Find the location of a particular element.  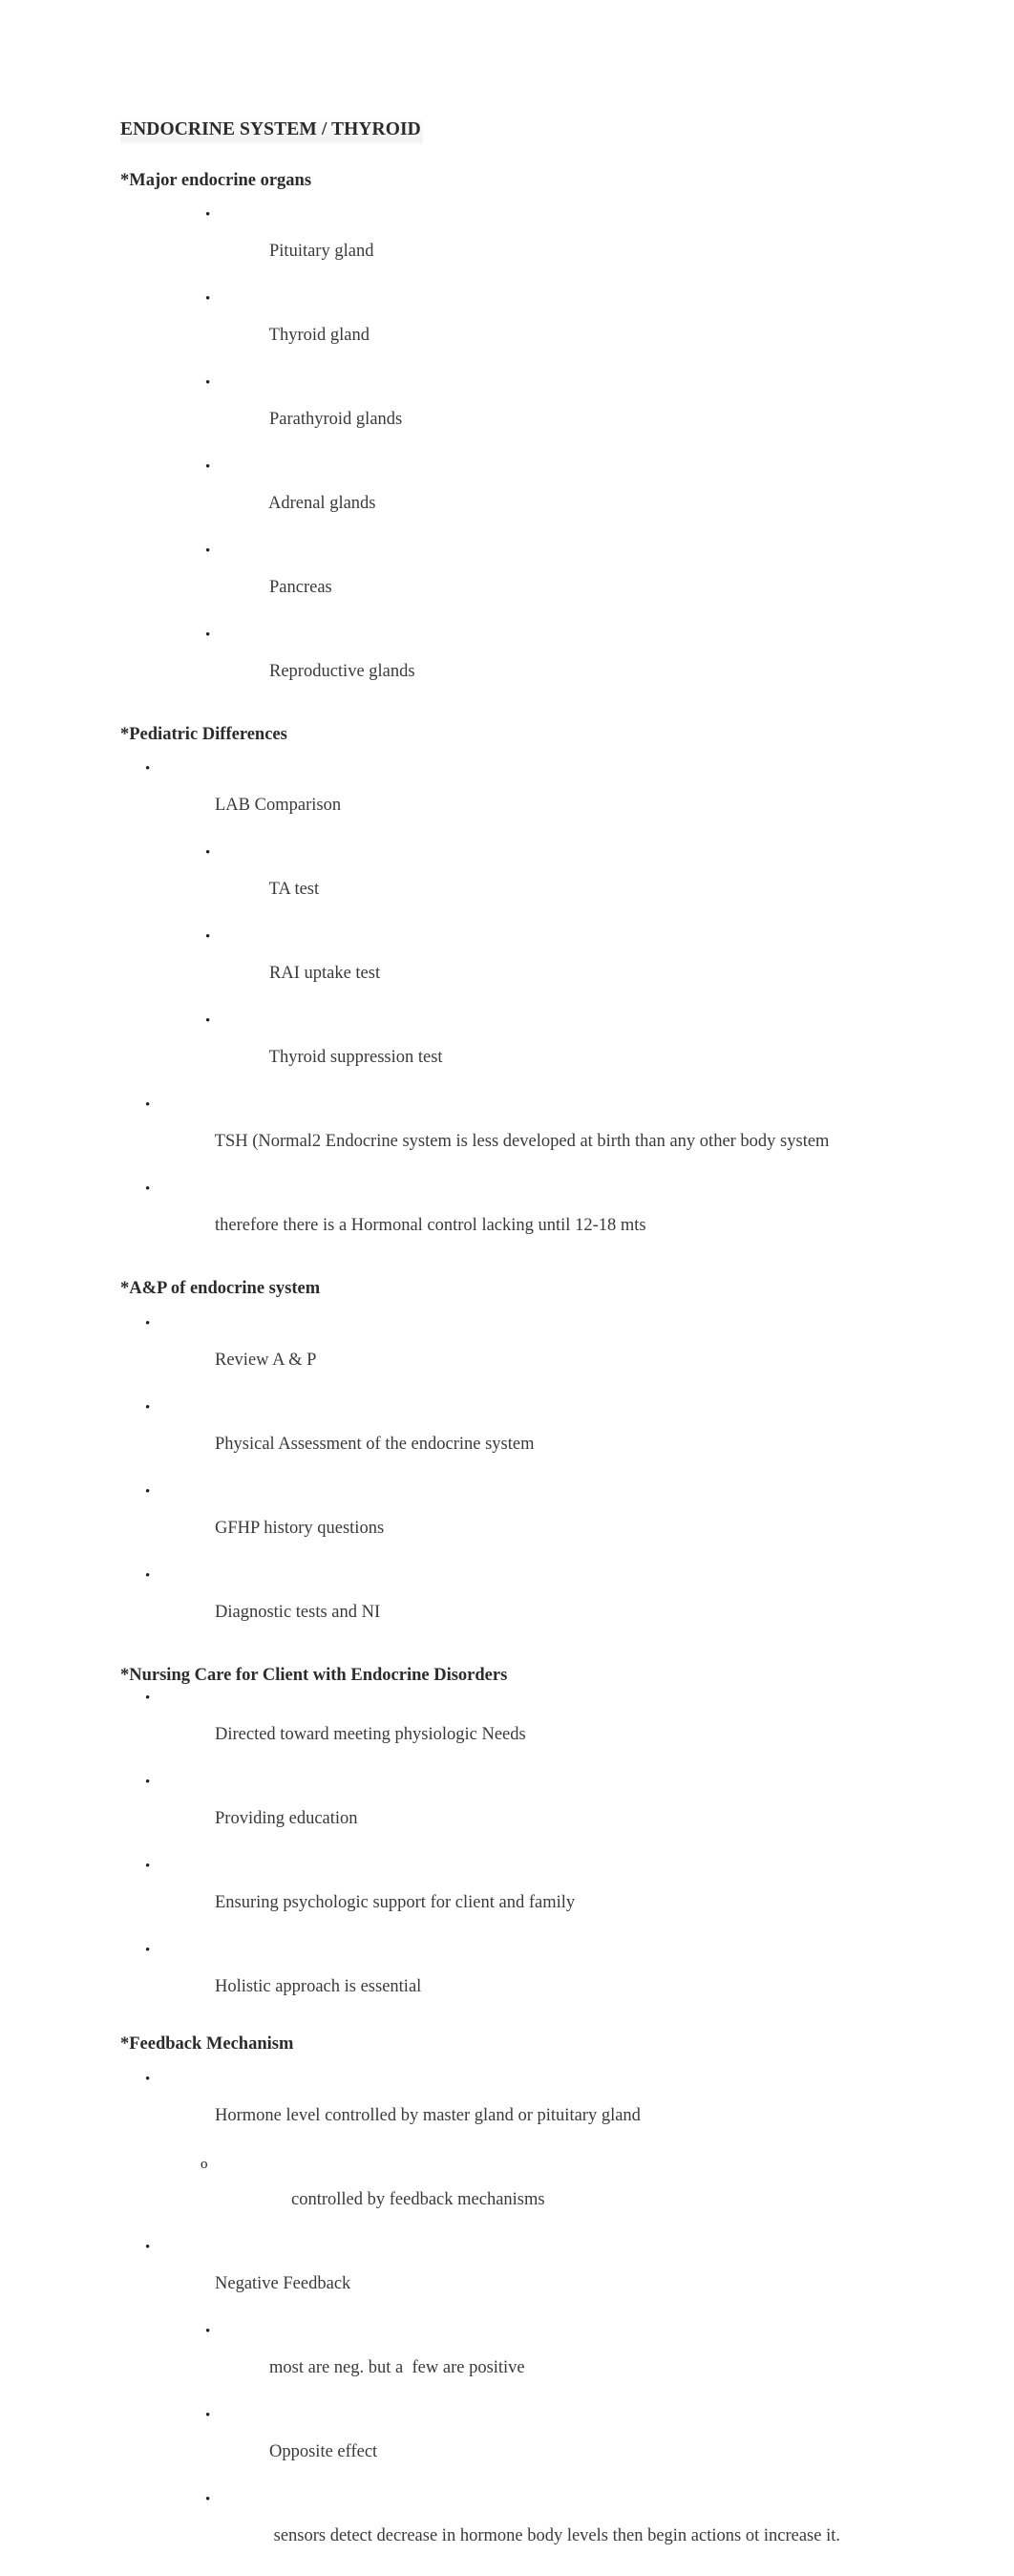

list-item: • Thyroid gland is located at coordinates (507, 326).